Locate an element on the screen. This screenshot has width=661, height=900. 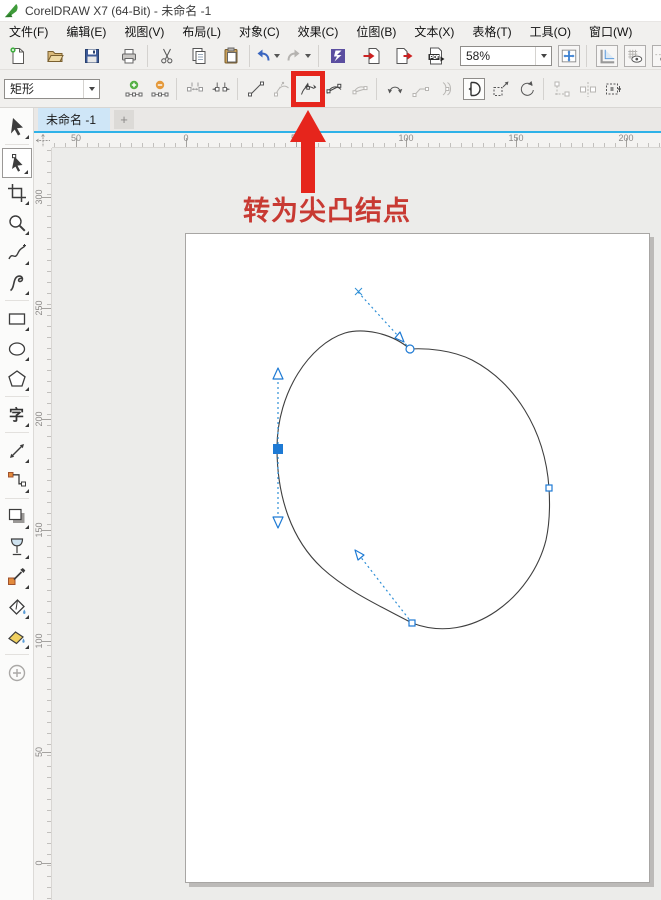
handle-arrow-bottom is located at coordinates (359, 555).